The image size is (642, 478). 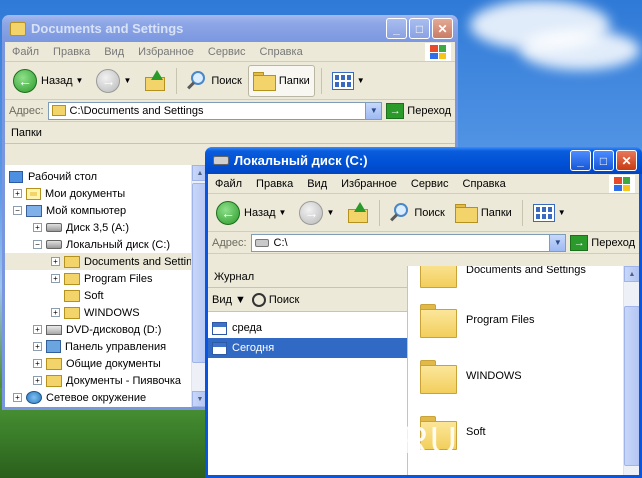 I want to click on vertical-scrollbar: ▲, so click(x=631, y=370).